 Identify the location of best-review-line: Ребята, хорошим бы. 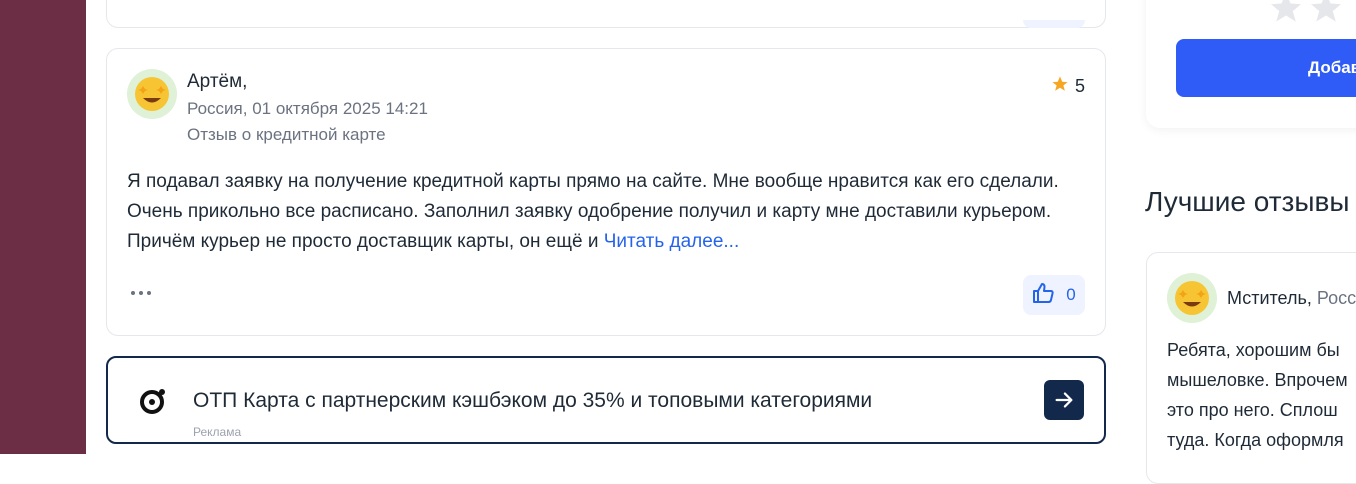
(1253, 350).